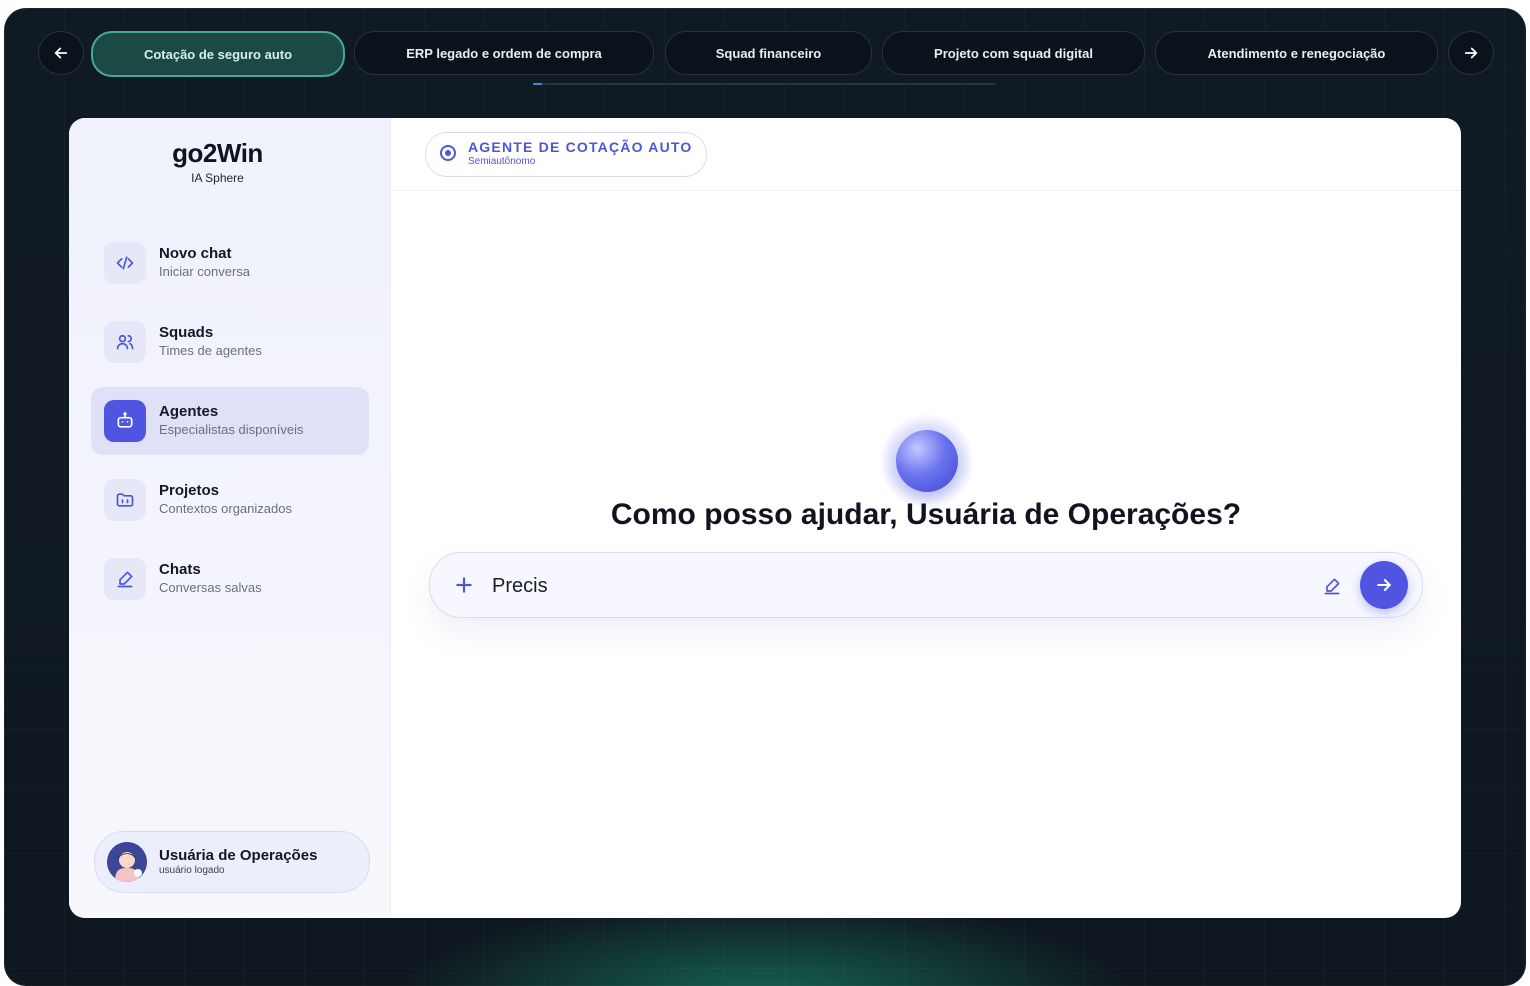 This screenshot has width=1530, height=986. Describe the element at coordinates (230, 421) in the screenshot. I see `sidebar-item-agentes: Agentes Especialistas disponíveis` at that location.